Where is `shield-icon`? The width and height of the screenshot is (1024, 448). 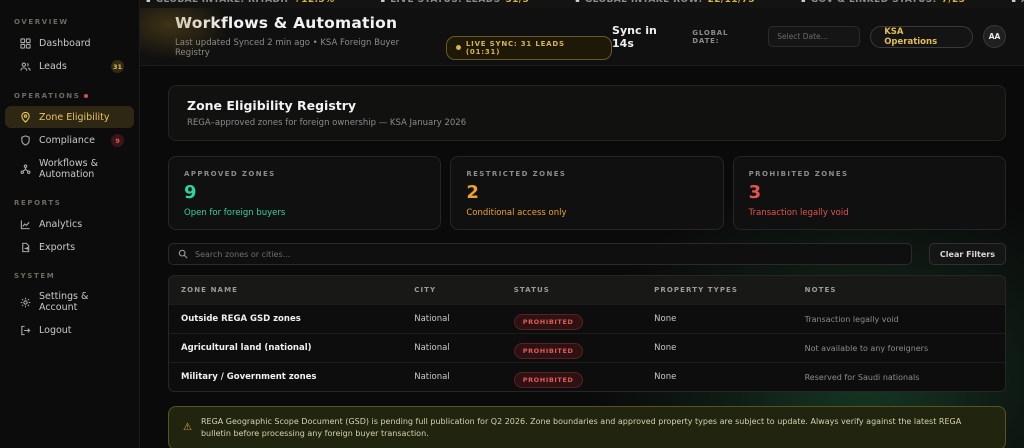 shield-icon is located at coordinates (25, 141).